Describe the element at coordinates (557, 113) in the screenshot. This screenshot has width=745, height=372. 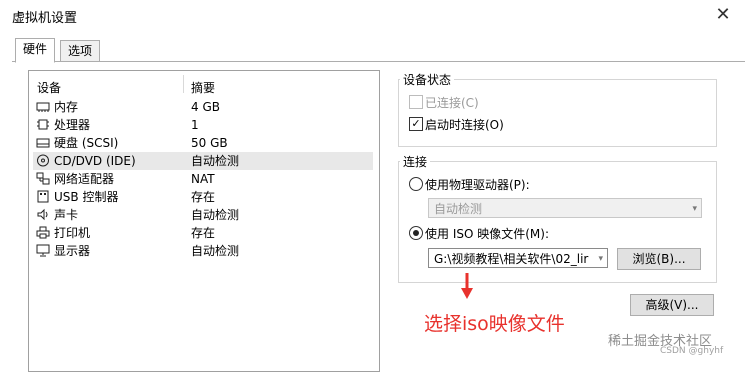
I see `device-status-group` at that location.